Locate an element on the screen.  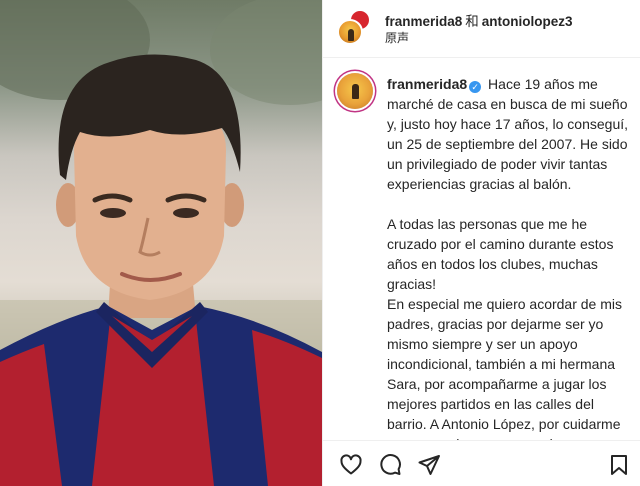
header-usernames: franmerida8 和 antoniolopez3 is located at coordinates (479, 20).